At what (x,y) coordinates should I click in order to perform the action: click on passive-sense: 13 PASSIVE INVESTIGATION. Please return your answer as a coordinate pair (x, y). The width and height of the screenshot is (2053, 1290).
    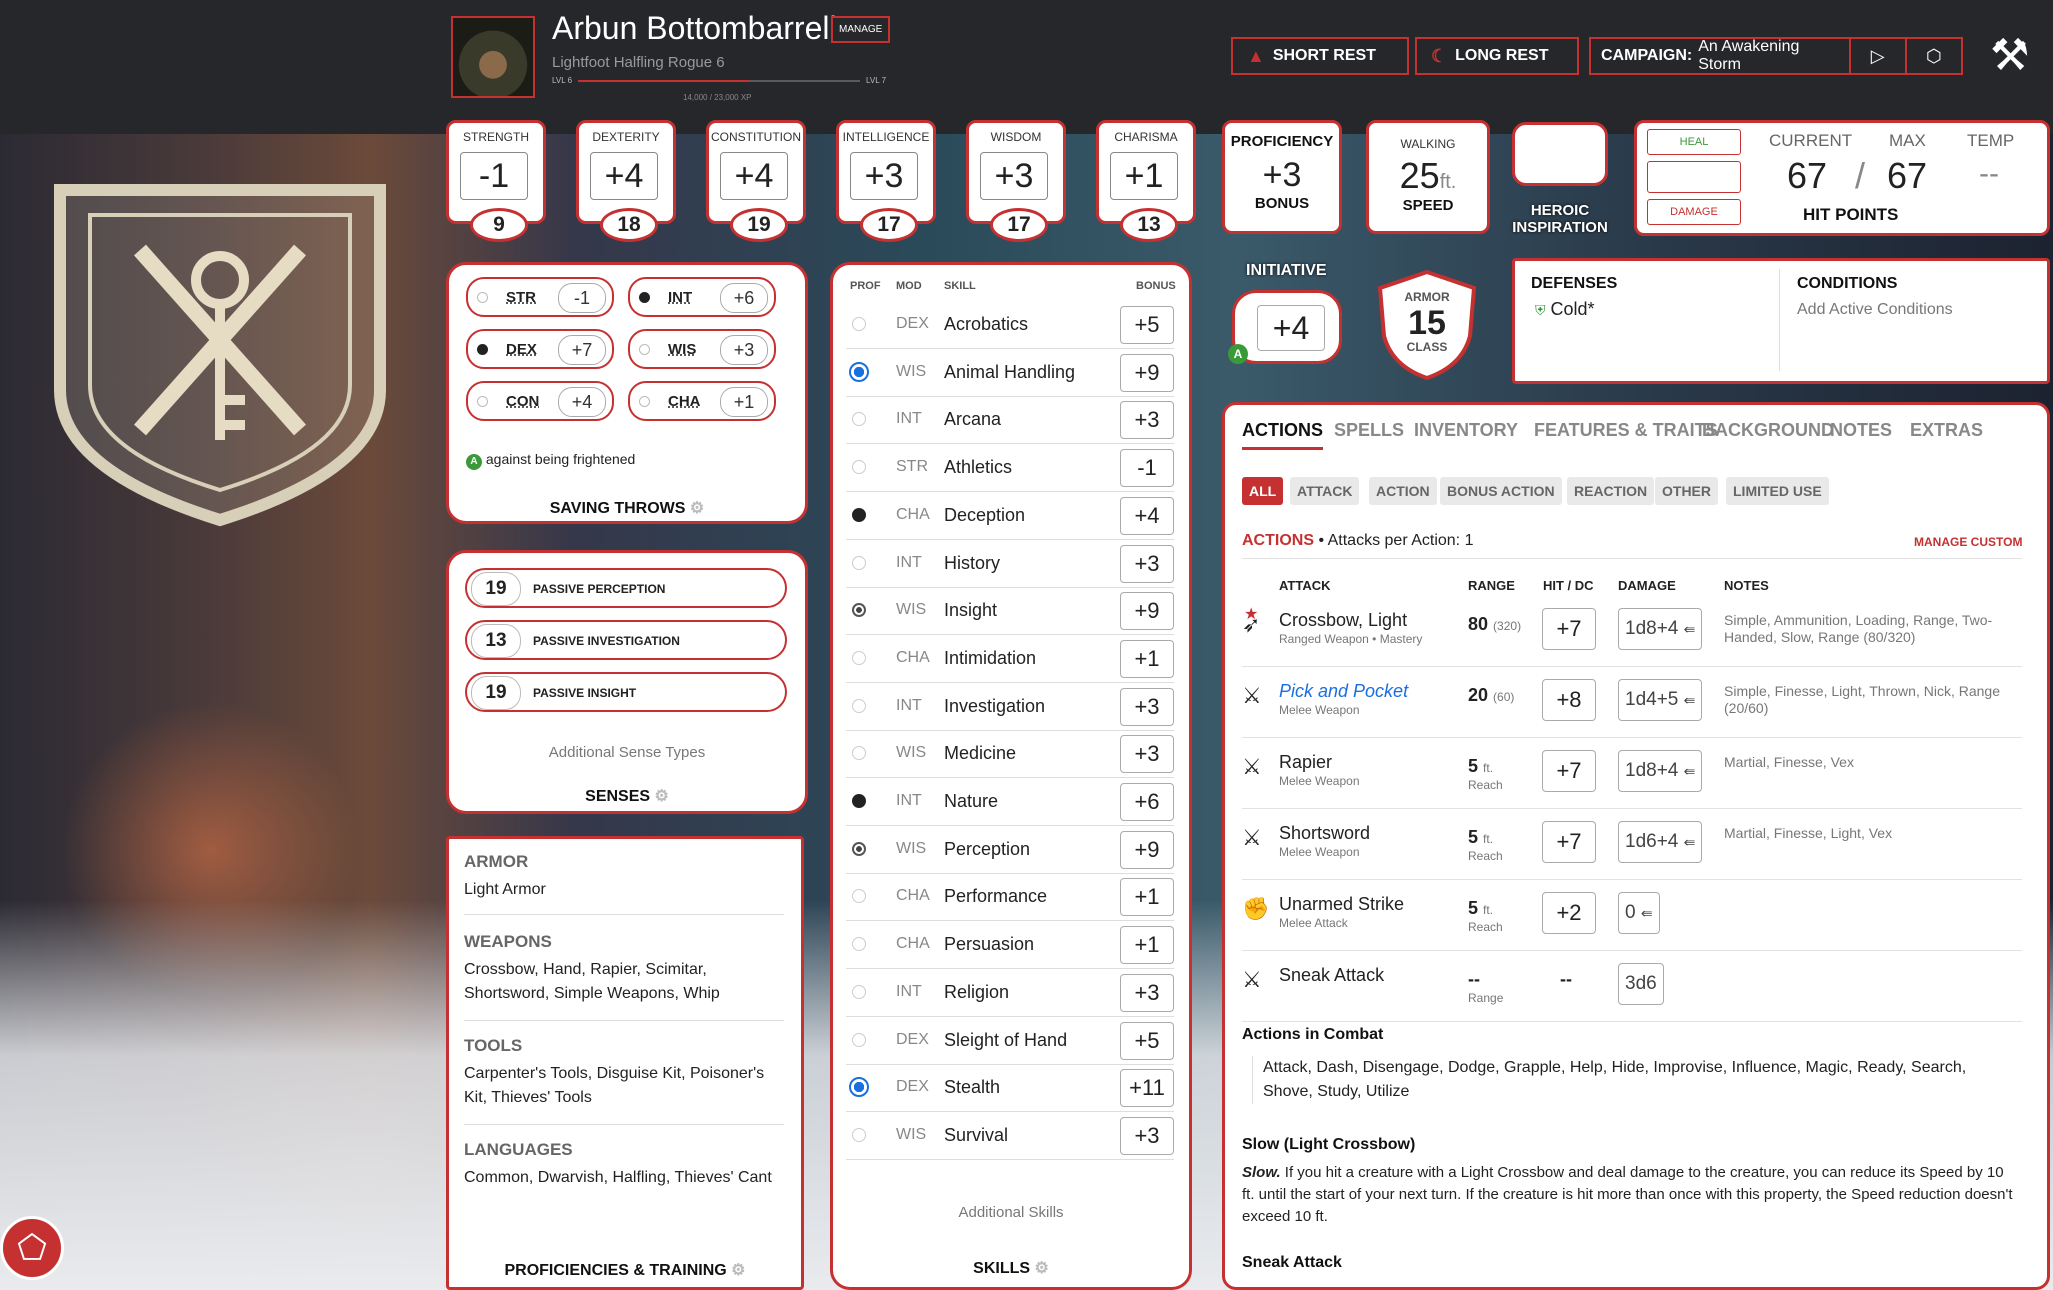
    Looking at the image, I should click on (626, 640).